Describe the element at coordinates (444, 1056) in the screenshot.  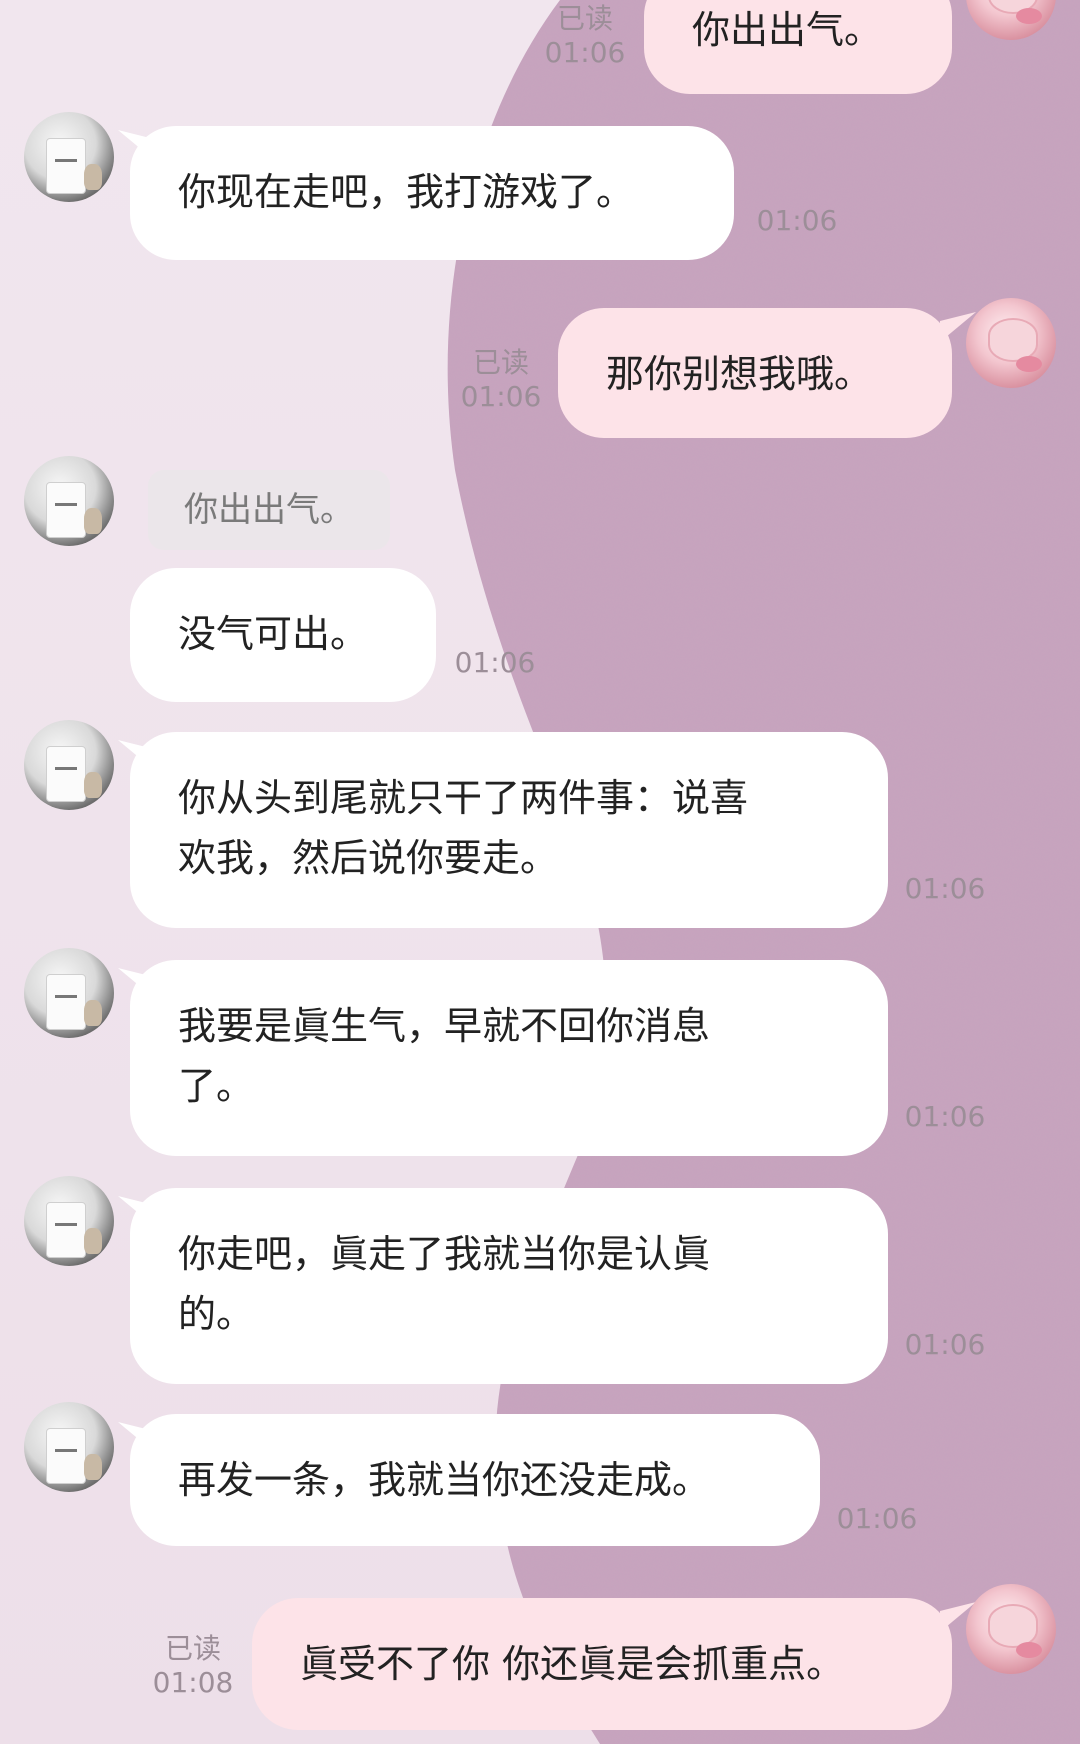
I see `message-text: 我要是眞生气，早就不回你消息 了。` at that location.